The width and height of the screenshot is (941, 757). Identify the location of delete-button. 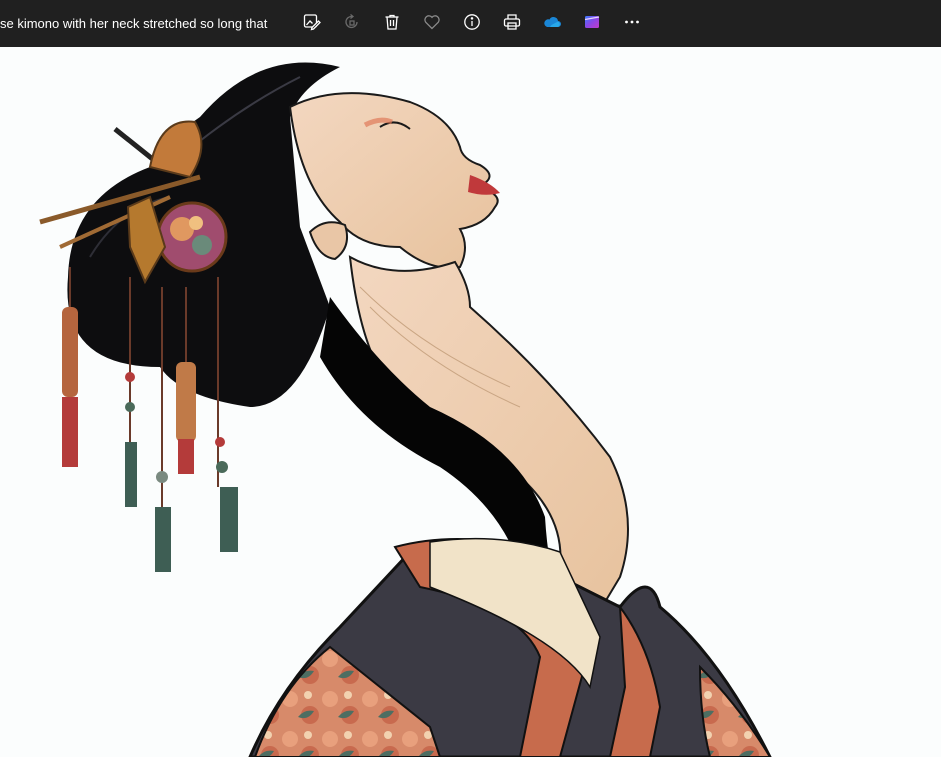
(392, 24).